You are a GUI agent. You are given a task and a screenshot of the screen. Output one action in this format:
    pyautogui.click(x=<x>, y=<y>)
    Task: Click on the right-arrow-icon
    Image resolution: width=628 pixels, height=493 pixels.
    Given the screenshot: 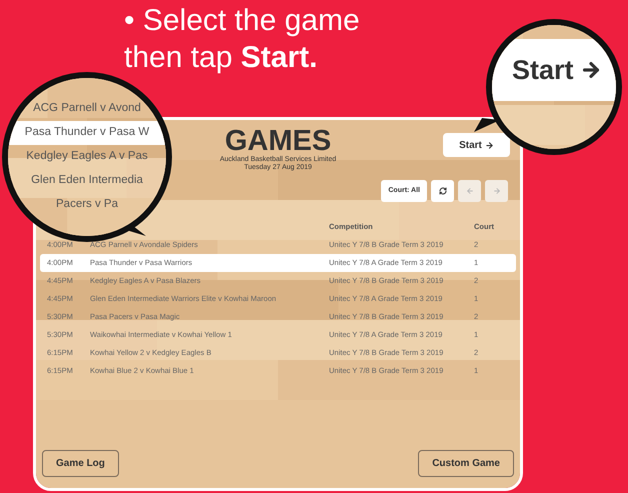 What is the action you would take?
    pyautogui.click(x=496, y=191)
    